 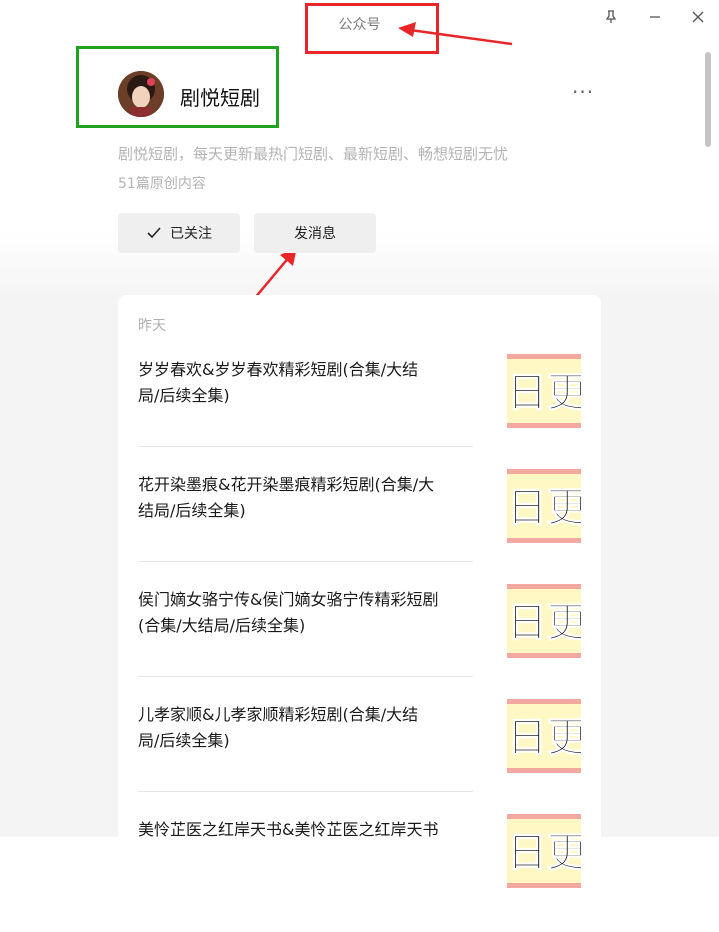 What do you see at coordinates (359, 873) in the screenshot?
I see `article-item: 美怜芷医之红岸天书&美怜芷医之红岸天书 日更` at bounding box center [359, 873].